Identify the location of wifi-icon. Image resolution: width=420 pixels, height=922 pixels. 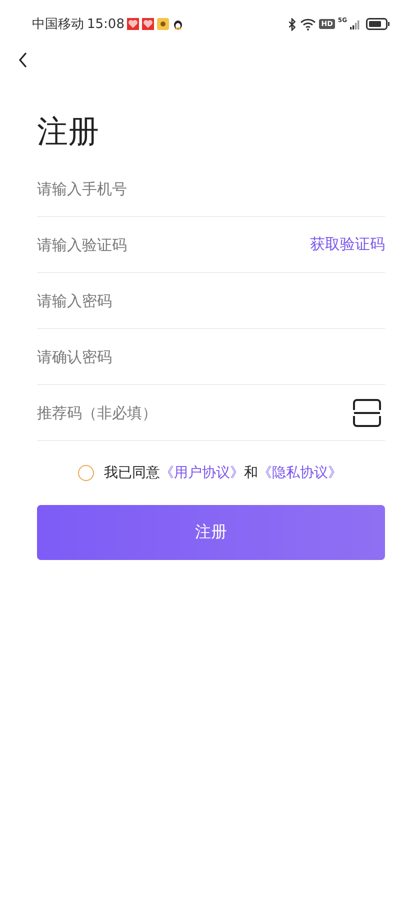
(308, 24).